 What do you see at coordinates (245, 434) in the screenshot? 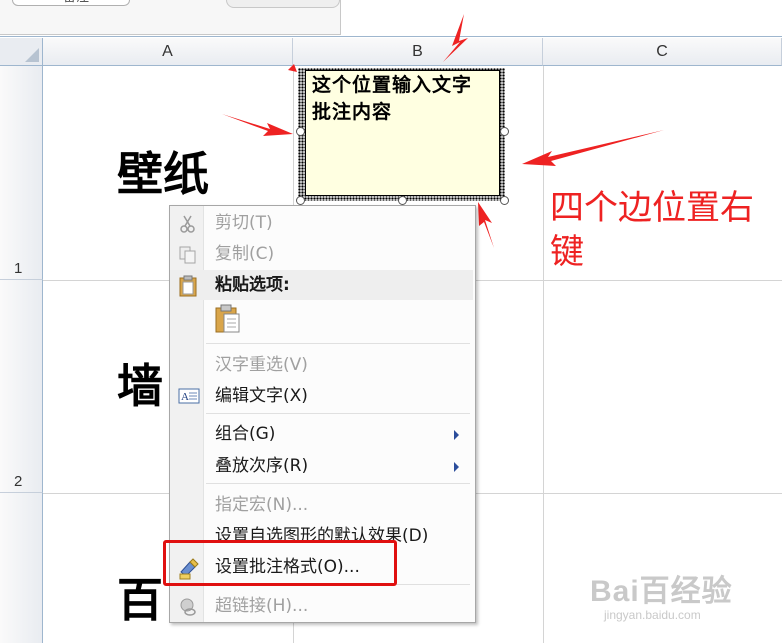
I see `menu-label-group: 组合(G)` at bounding box center [245, 434].